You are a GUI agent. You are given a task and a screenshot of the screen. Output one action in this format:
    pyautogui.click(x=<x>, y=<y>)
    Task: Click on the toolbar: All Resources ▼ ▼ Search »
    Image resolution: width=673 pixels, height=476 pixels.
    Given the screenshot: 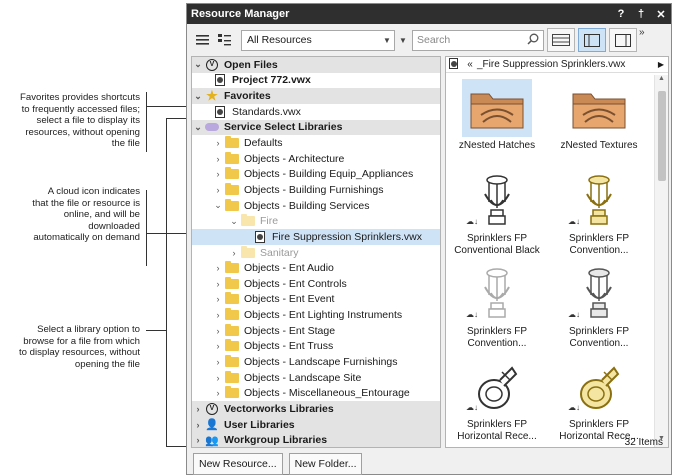 What is the action you would take?
    pyautogui.click(x=429, y=40)
    